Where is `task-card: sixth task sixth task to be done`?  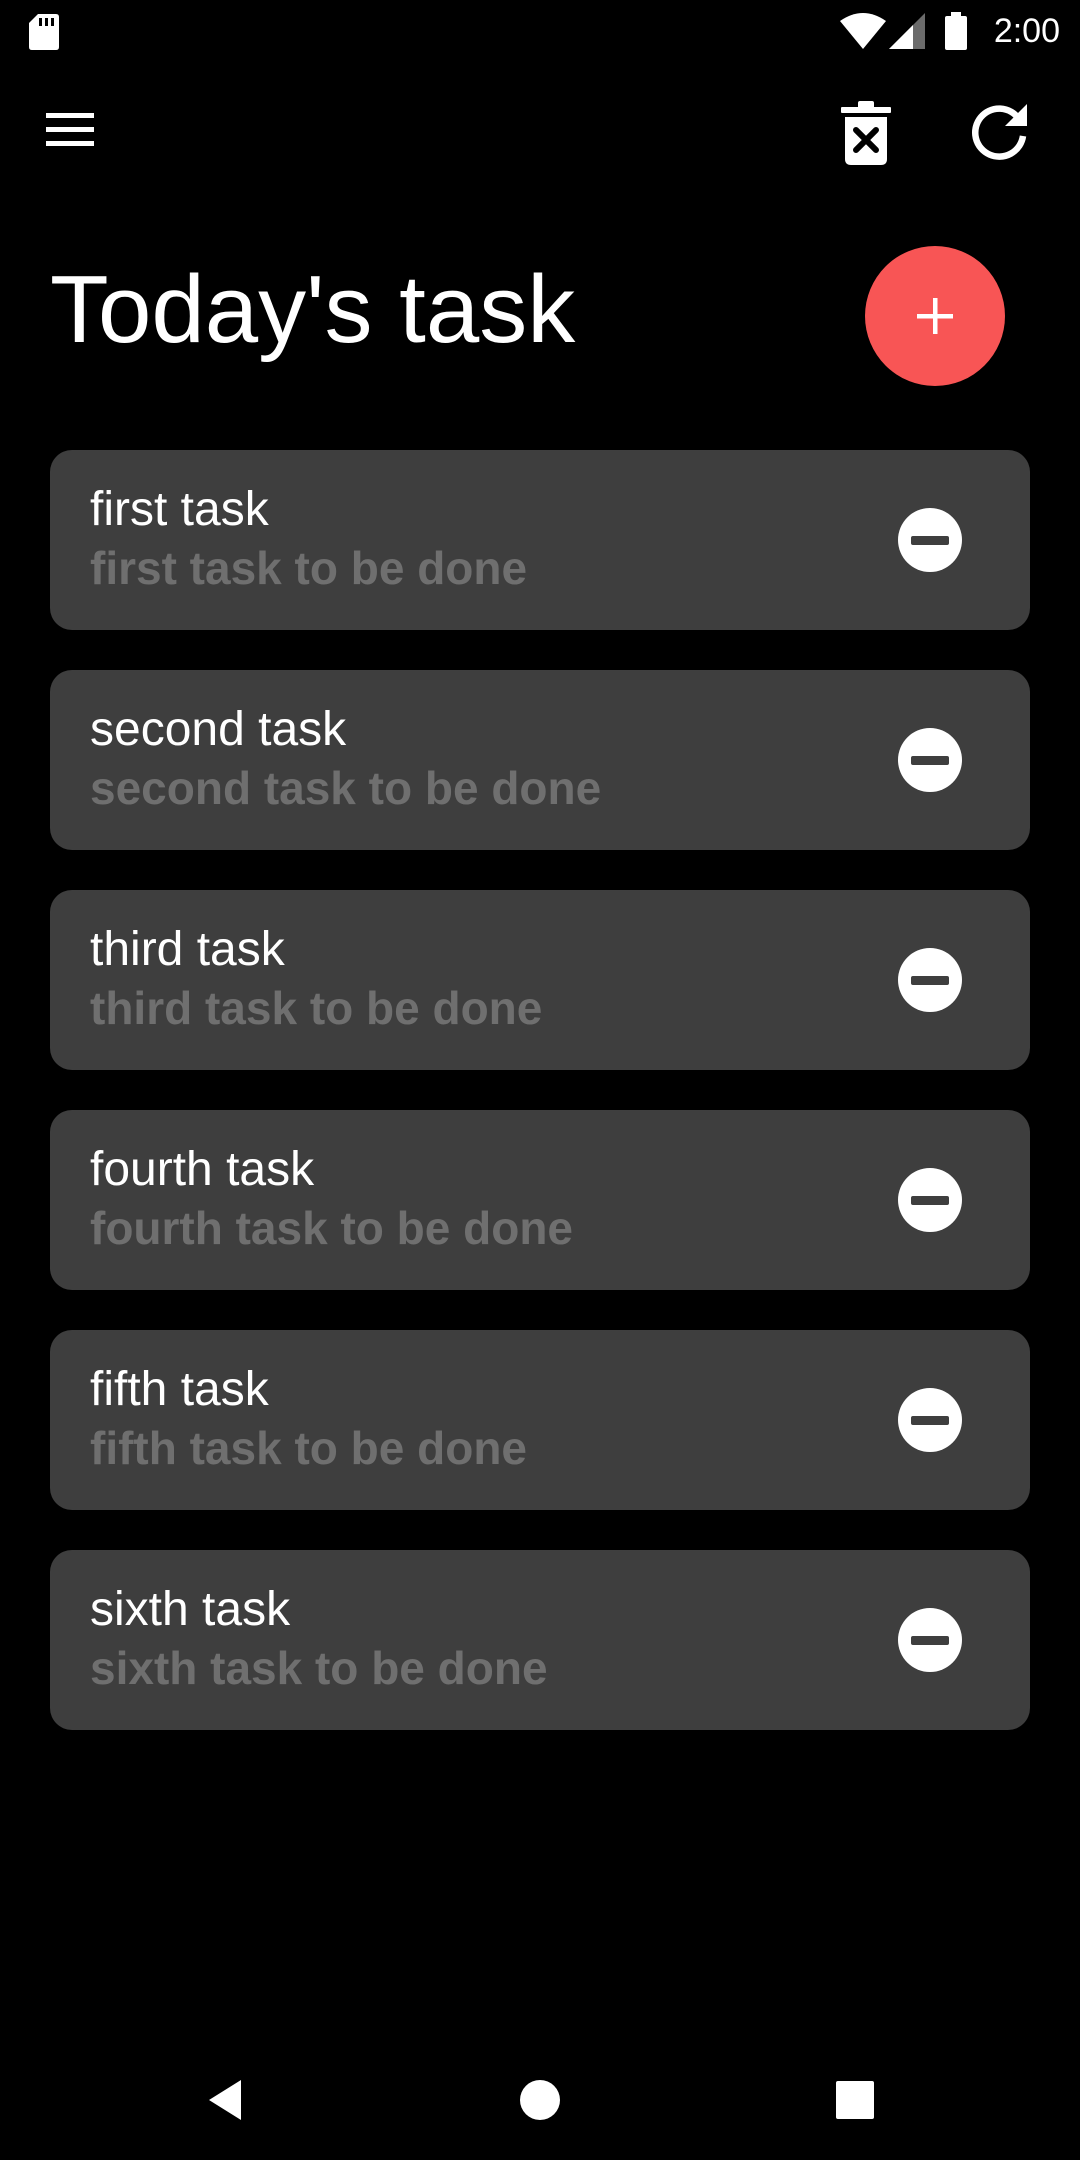 task-card: sixth task sixth task to be done is located at coordinates (540, 1640).